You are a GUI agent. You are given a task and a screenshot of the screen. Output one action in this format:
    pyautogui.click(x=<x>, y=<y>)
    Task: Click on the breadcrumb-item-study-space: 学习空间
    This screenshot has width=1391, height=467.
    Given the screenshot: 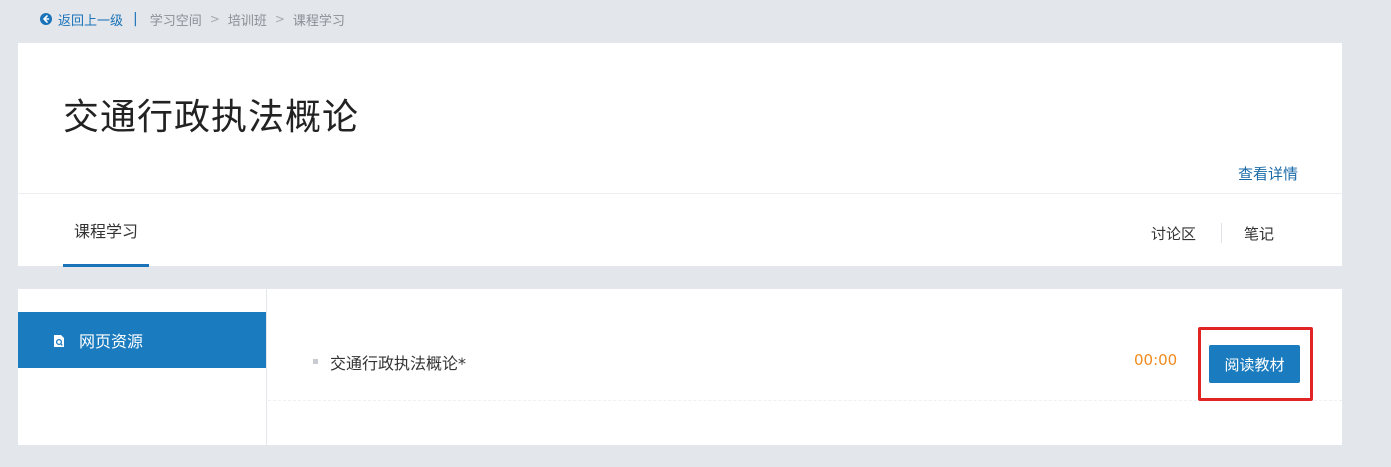 What is the action you would take?
    pyautogui.click(x=176, y=19)
    